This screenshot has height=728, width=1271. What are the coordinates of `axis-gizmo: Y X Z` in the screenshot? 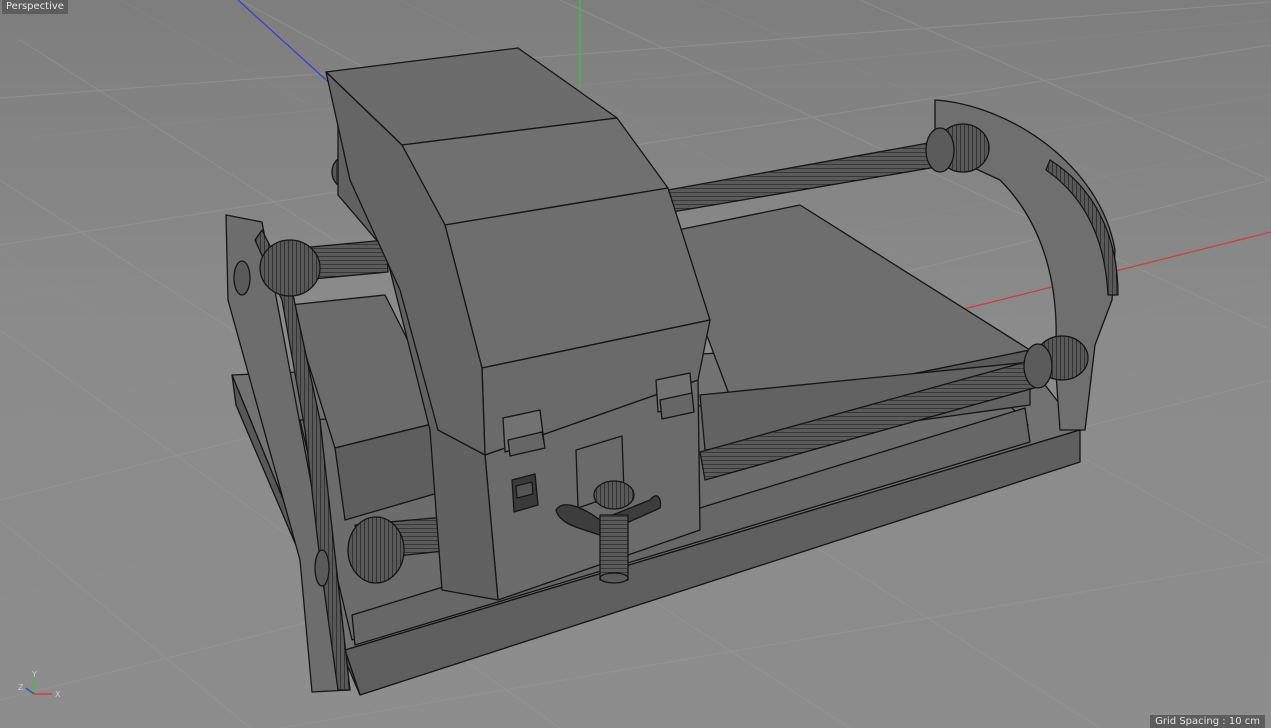 It's located at (39, 684).